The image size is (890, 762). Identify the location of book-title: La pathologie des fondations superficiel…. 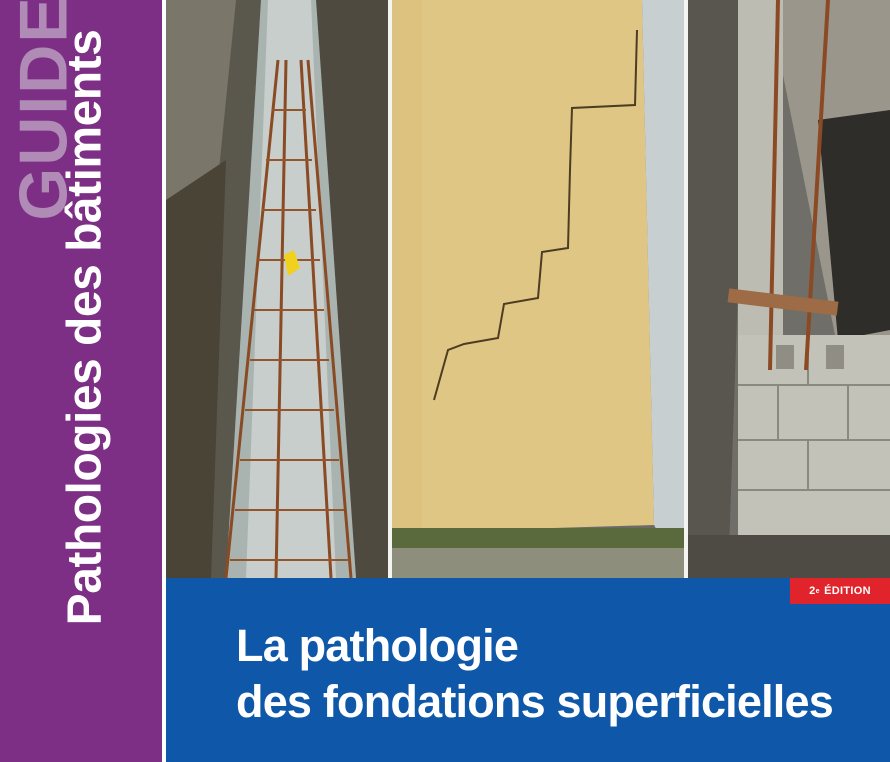
(556, 674).